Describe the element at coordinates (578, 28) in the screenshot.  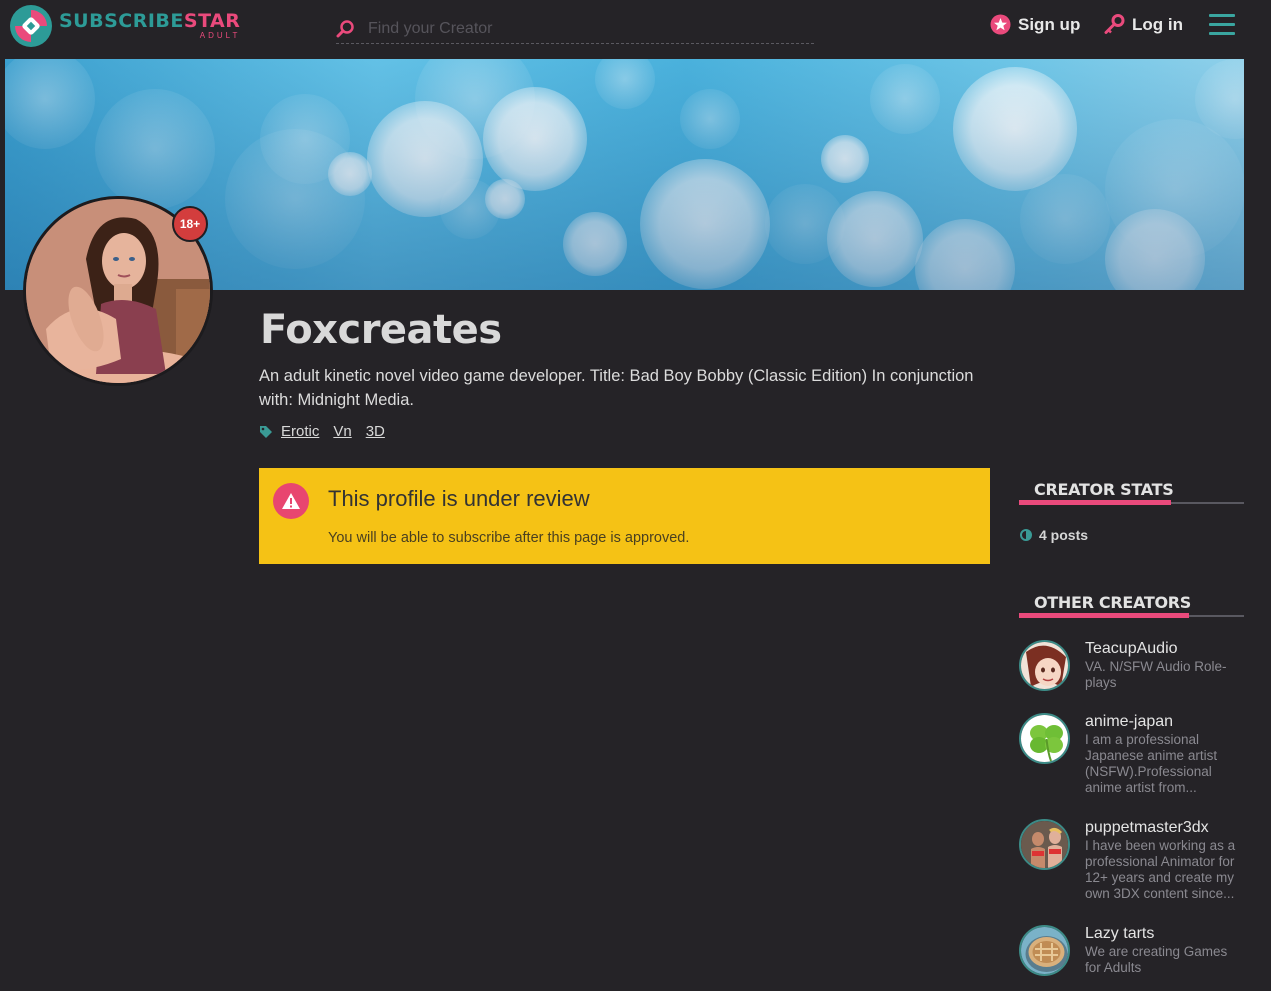
I see `search-input` at that location.